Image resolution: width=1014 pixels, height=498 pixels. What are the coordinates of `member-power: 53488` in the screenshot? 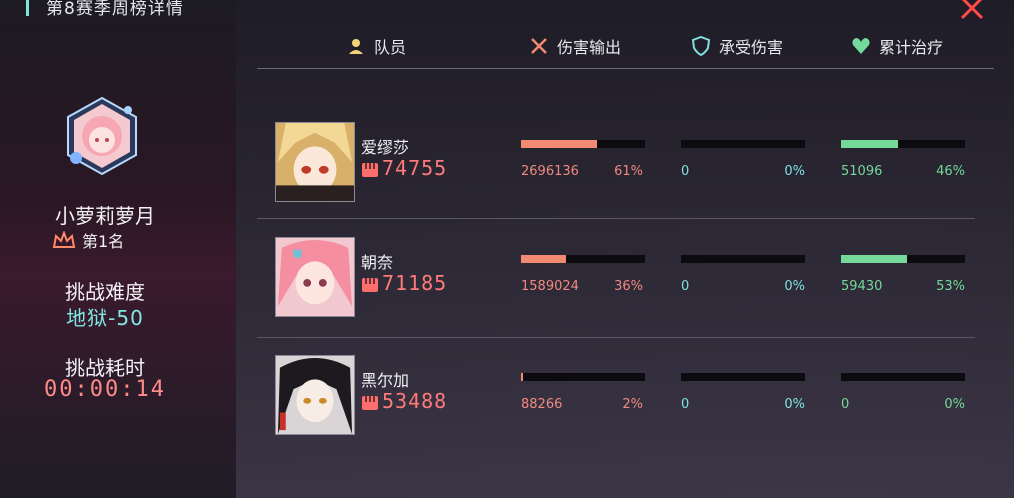 It's located at (415, 401).